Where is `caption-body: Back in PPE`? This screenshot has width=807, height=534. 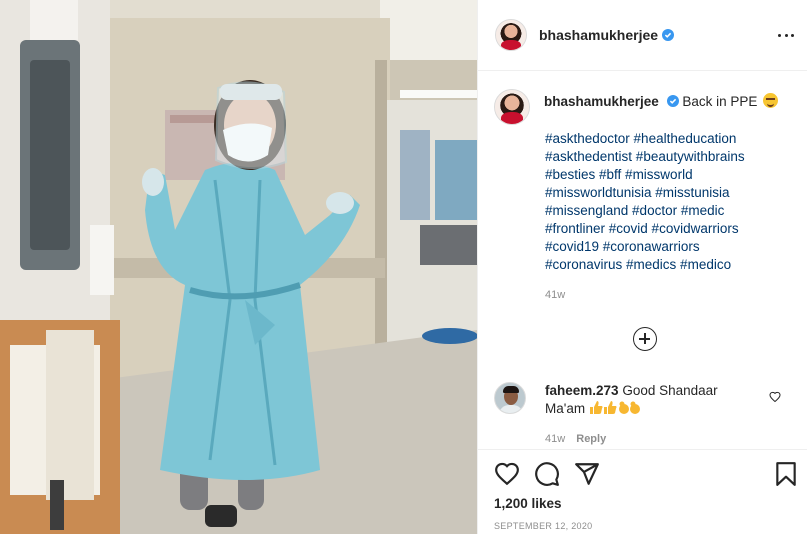
caption-body: Back in PPE is located at coordinates (720, 101).